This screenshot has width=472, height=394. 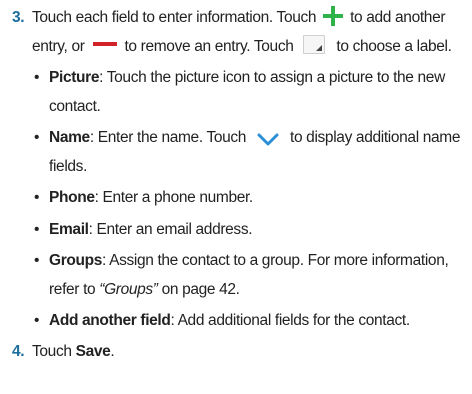 I want to click on description: on page 42., so click(x=198, y=289).